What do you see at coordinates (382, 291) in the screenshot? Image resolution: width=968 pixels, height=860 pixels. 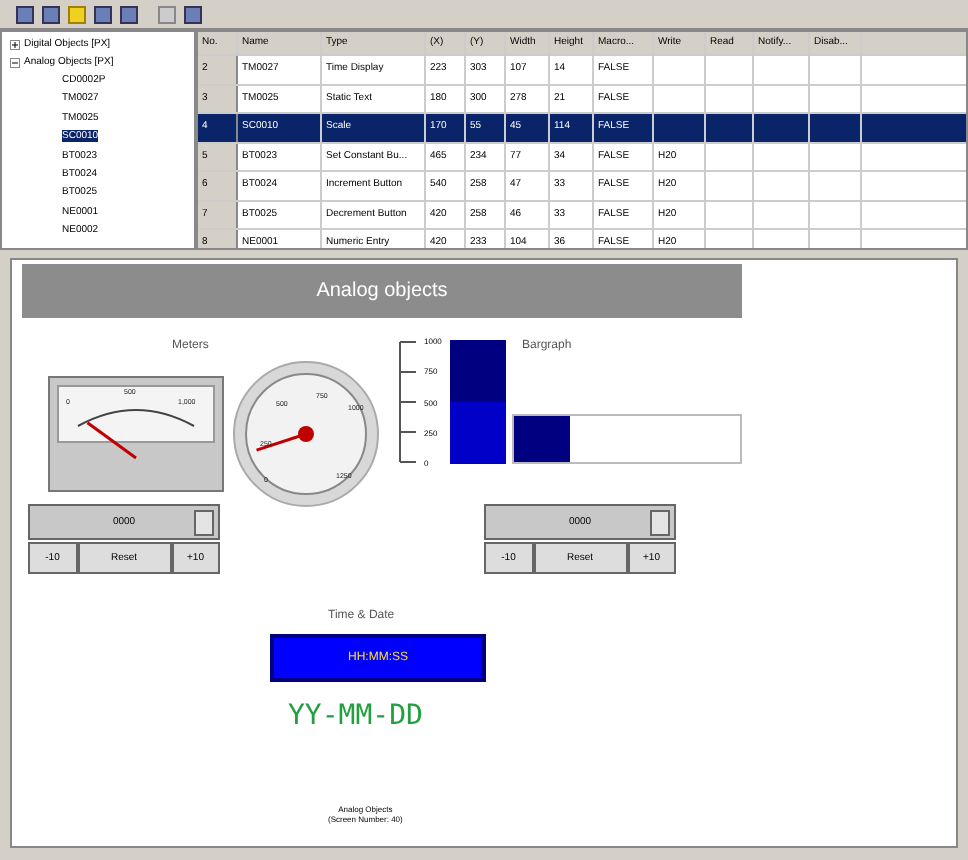 I see `screen-header: Analog objects` at bounding box center [382, 291].